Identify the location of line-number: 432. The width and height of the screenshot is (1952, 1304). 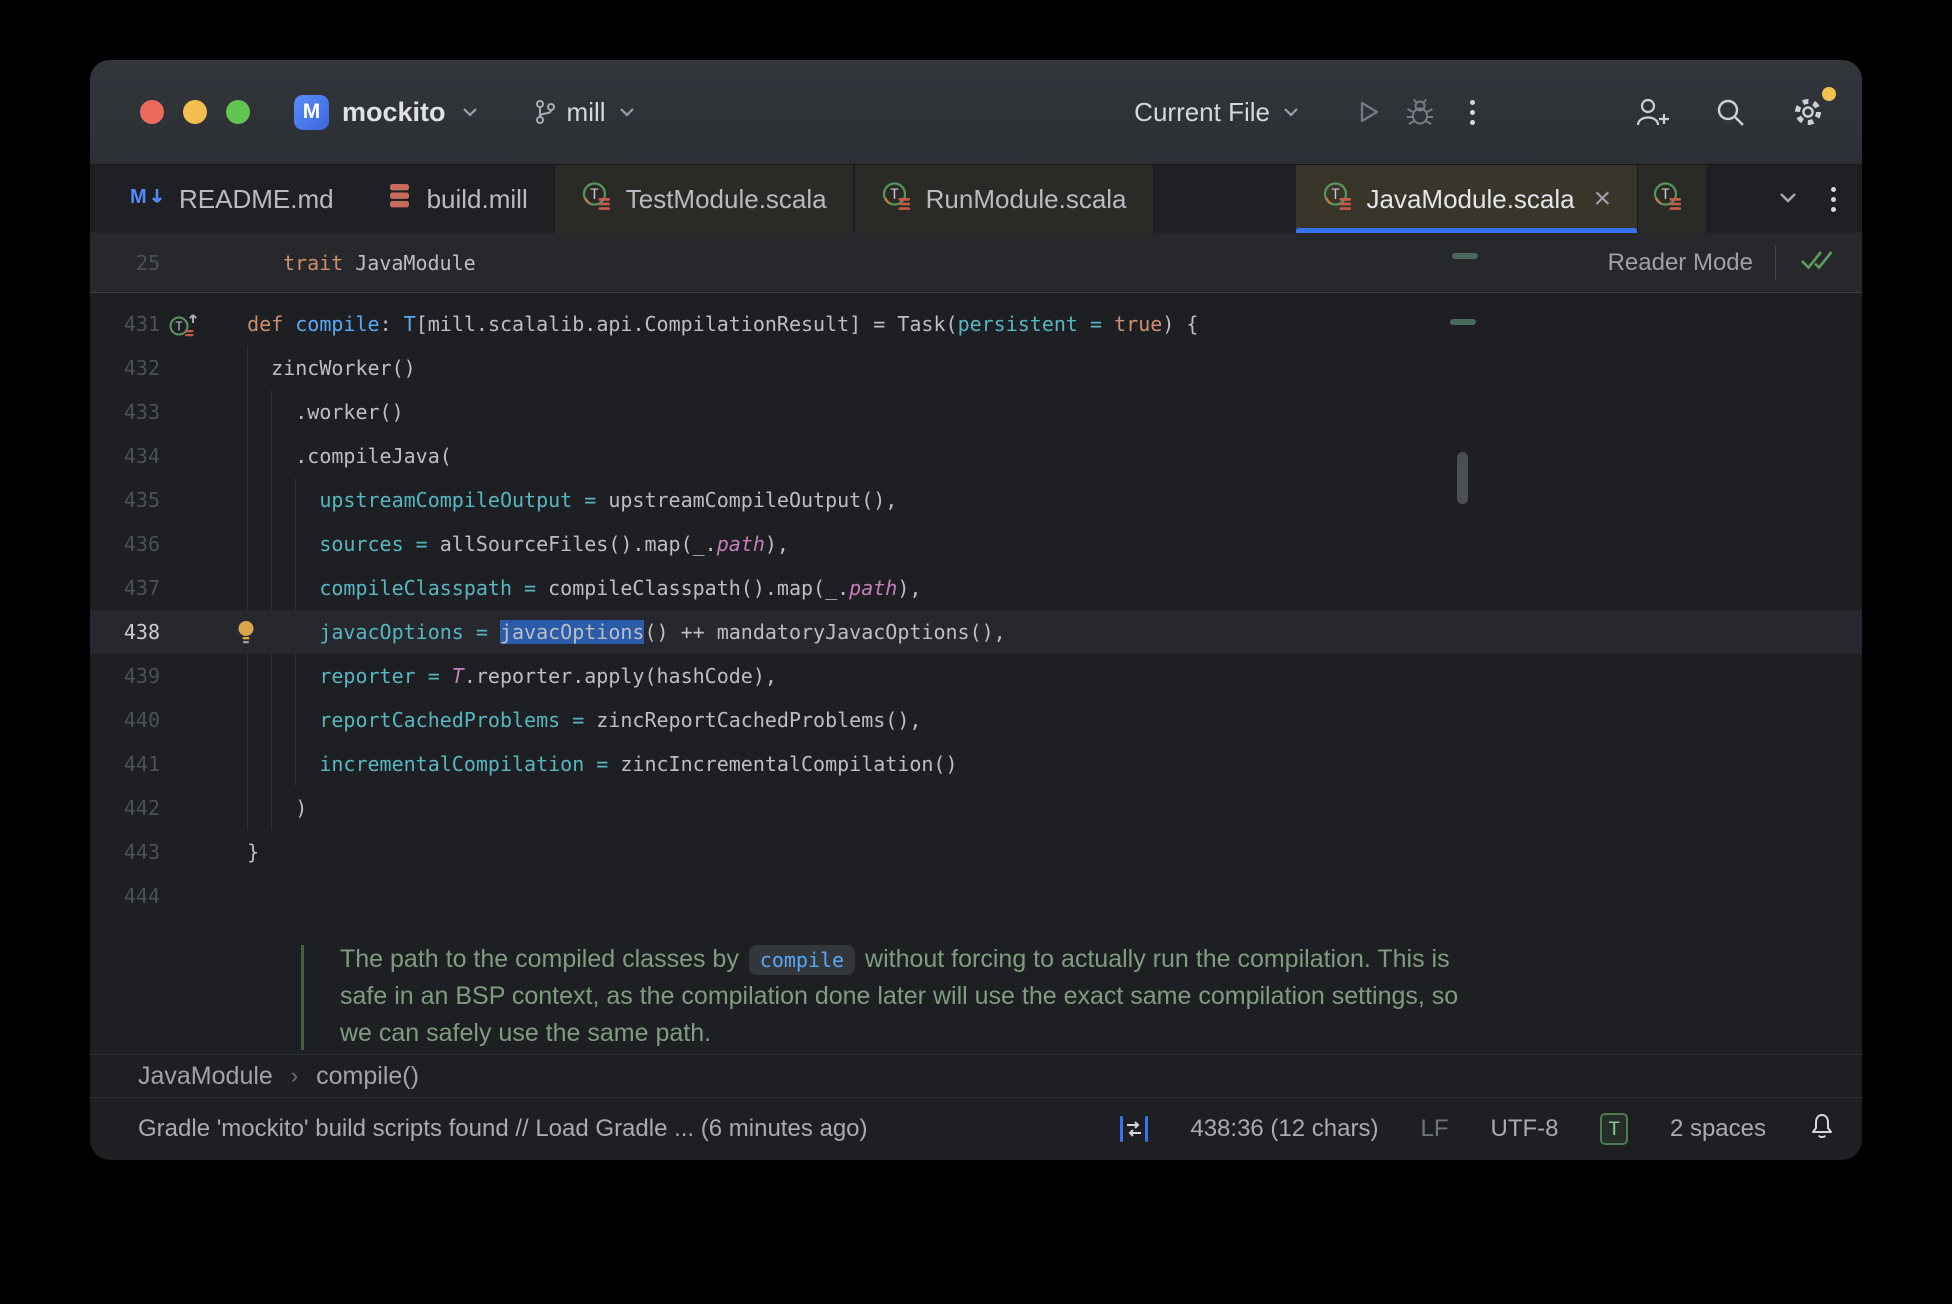
(125, 368).